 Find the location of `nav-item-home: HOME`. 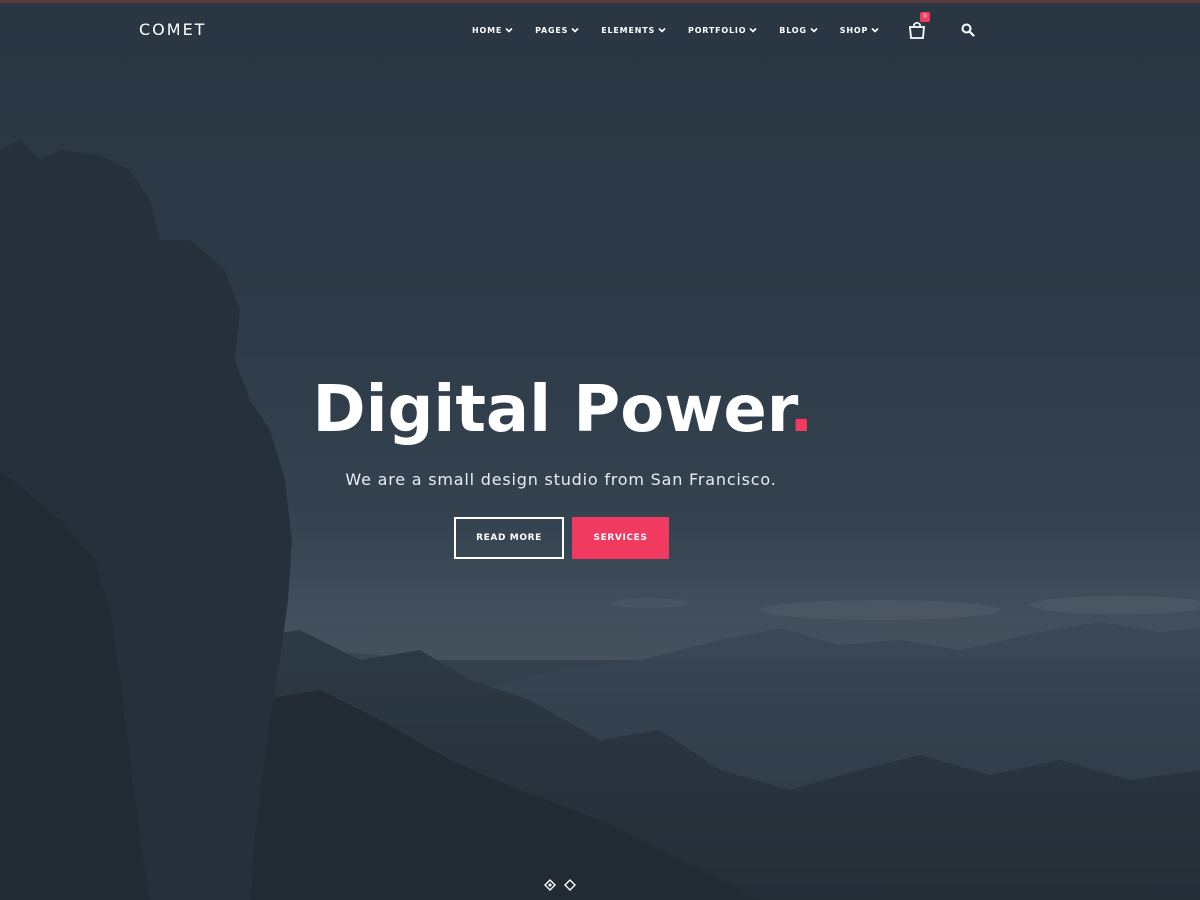

nav-item-home: HOME is located at coordinates (492, 30).